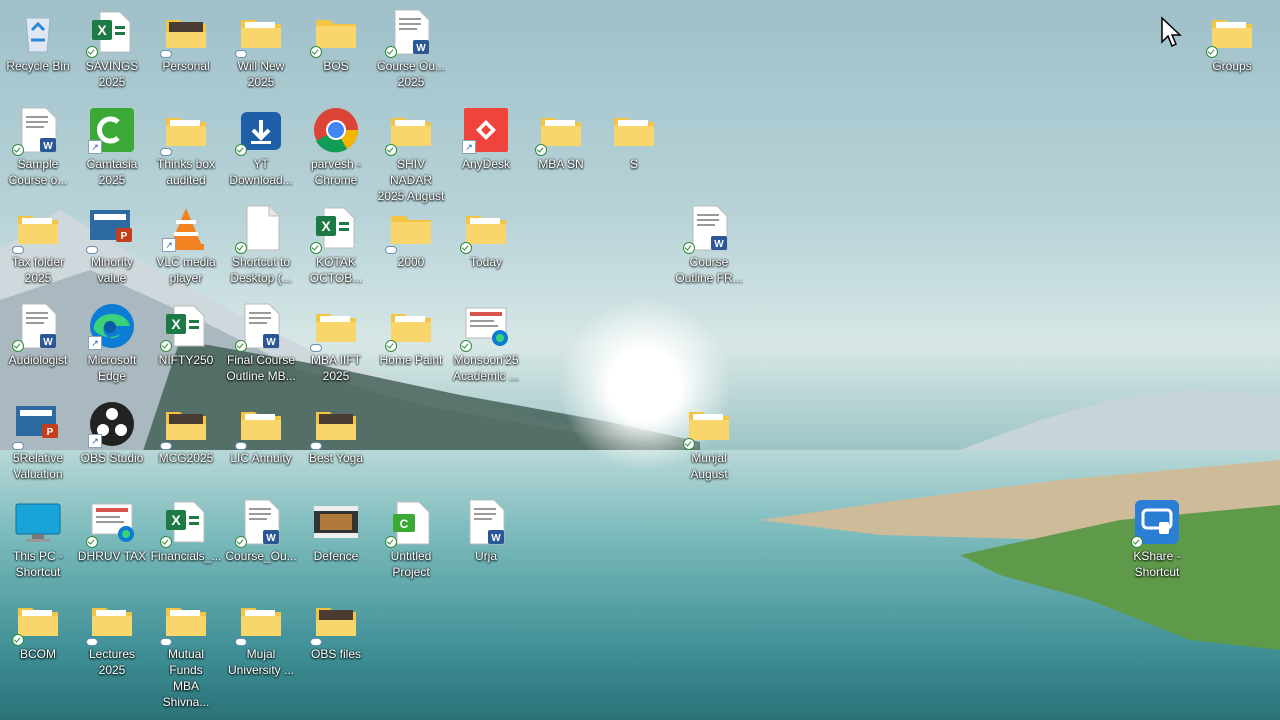  Describe the element at coordinates (111, 270) in the screenshot. I see `desktop-icon-label: Minority value` at that location.